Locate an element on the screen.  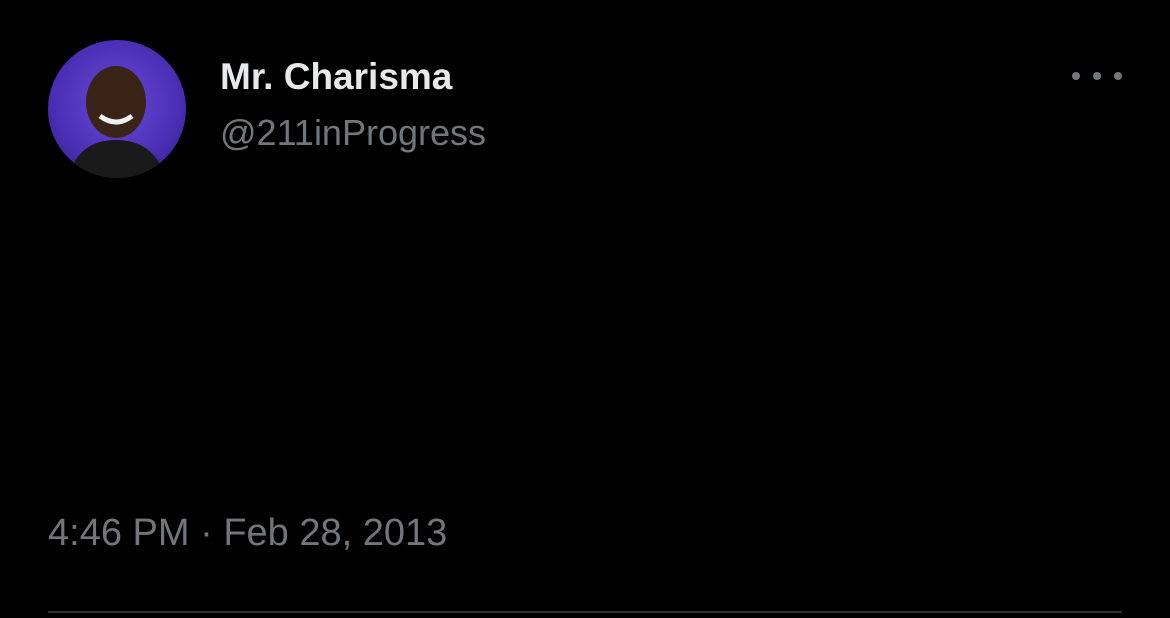
tweet-time: 4:46 PM is located at coordinates (119, 533).